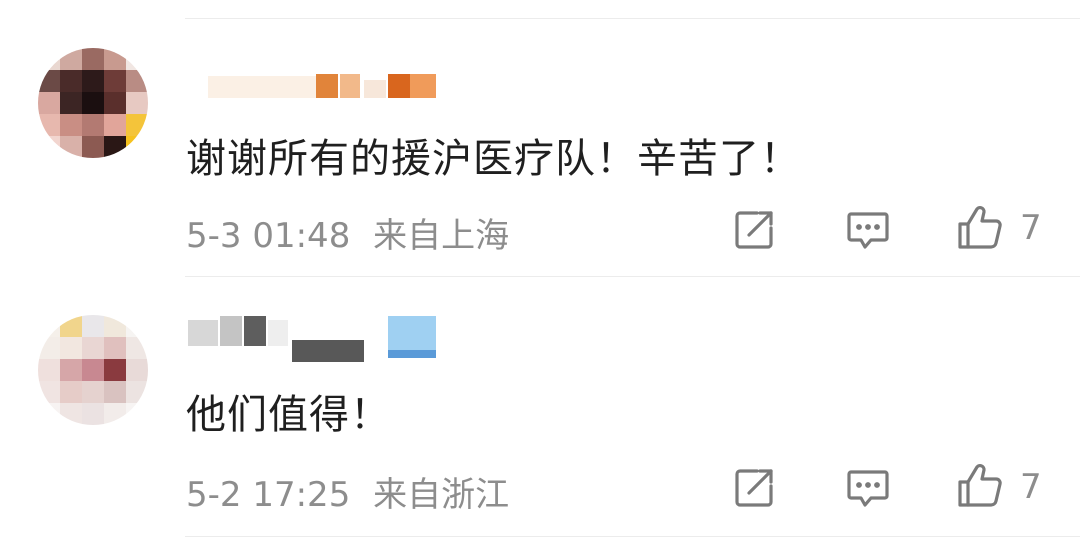  I want to click on comment-location: 来自浙江, so click(441, 495).